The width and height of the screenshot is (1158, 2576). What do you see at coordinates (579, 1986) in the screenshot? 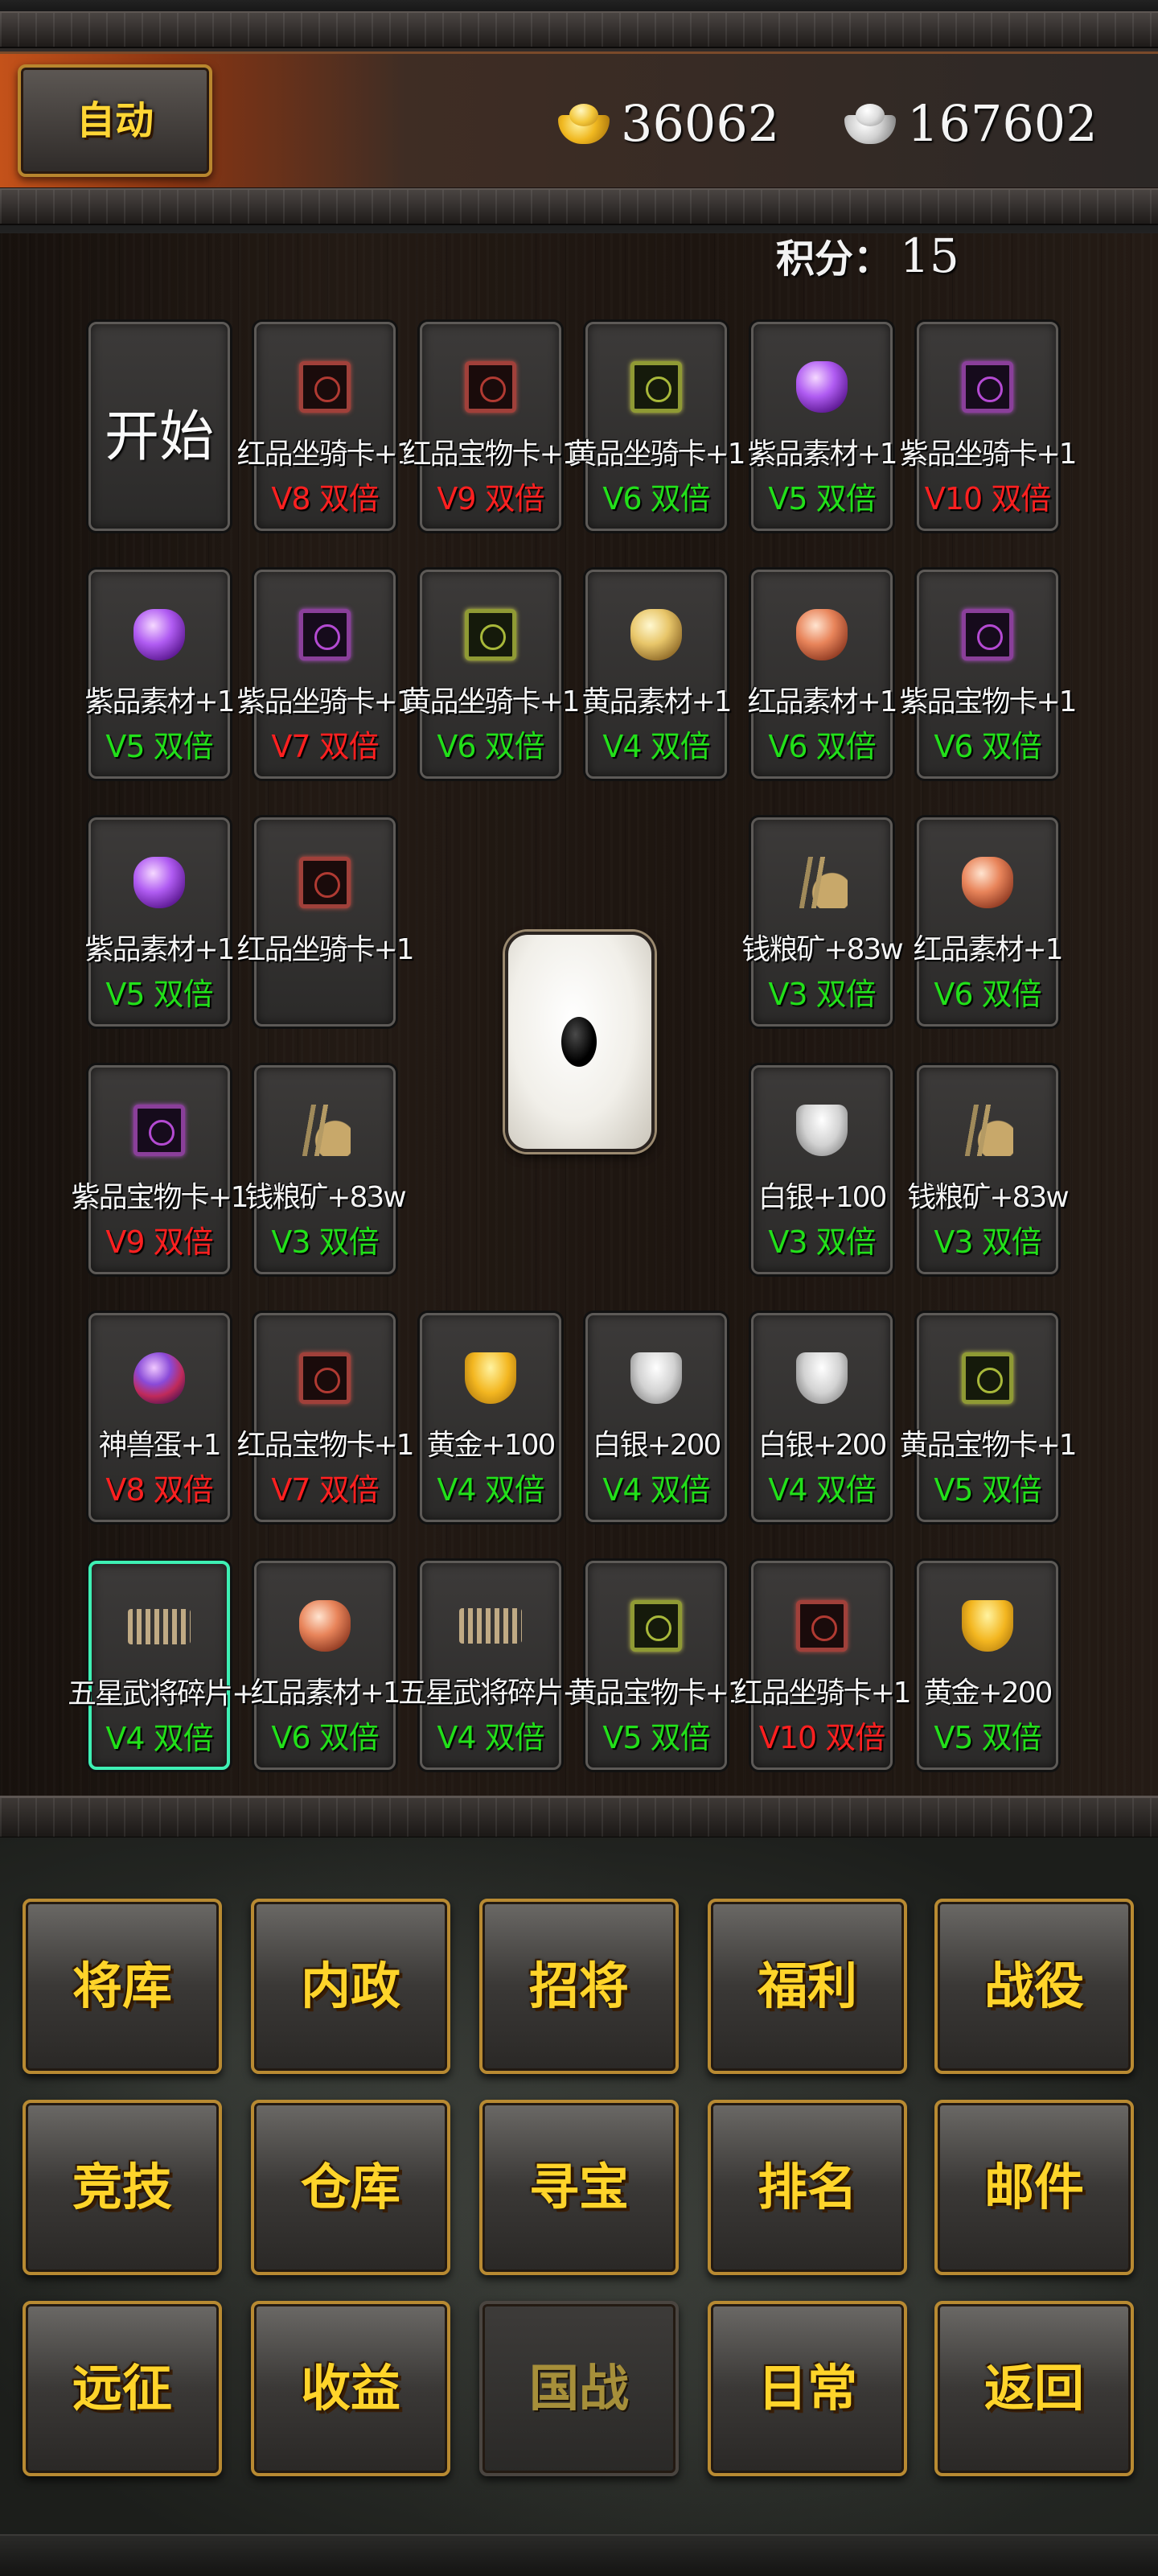
I see `menu-button-recruit: 招将` at bounding box center [579, 1986].